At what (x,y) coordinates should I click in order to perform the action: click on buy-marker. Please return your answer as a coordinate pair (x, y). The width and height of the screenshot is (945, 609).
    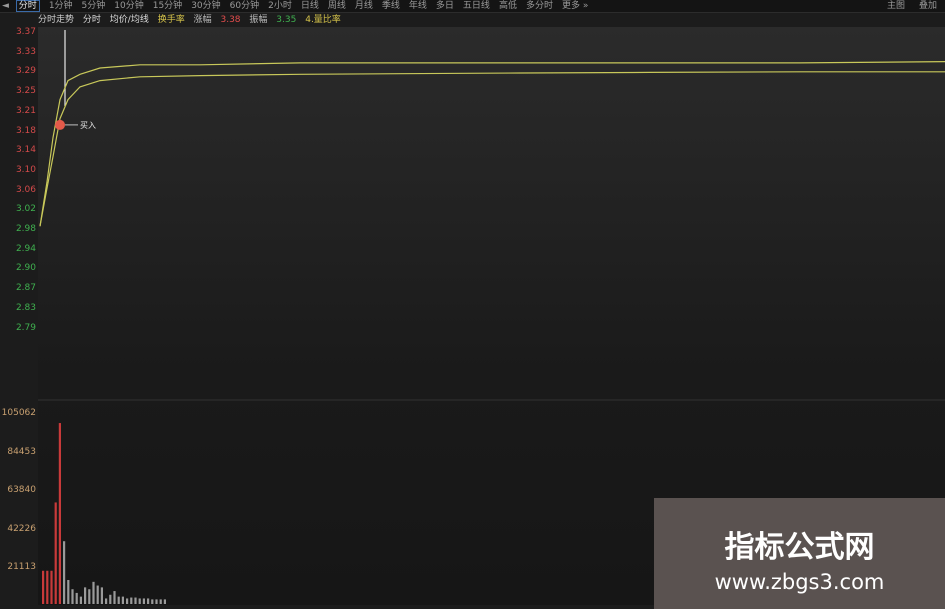
    Looking at the image, I should click on (60, 124).